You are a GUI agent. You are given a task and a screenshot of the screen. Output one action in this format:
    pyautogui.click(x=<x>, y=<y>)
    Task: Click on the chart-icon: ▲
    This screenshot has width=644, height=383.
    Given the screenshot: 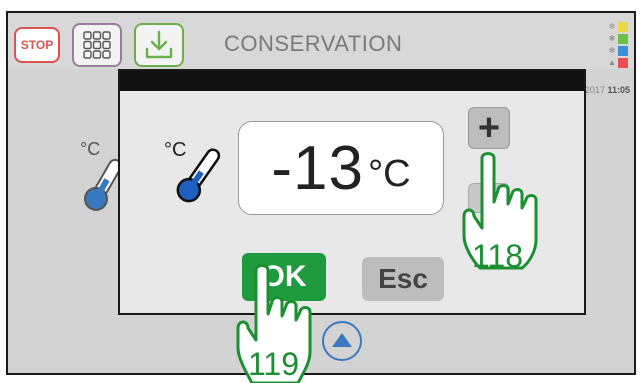 What is the action you would take?
    pyautogui.click(x=612, y=62)
    